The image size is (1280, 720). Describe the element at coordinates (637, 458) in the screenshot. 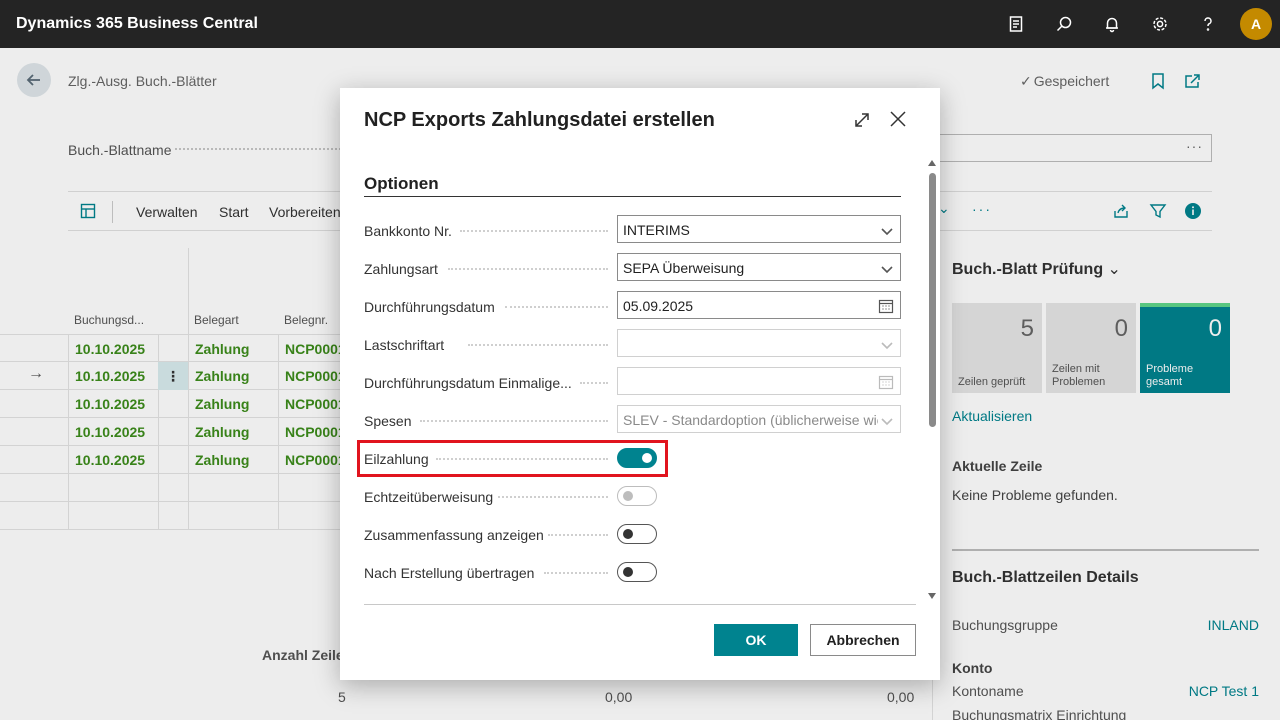

I see `urgent-payment-toggle` at that location.